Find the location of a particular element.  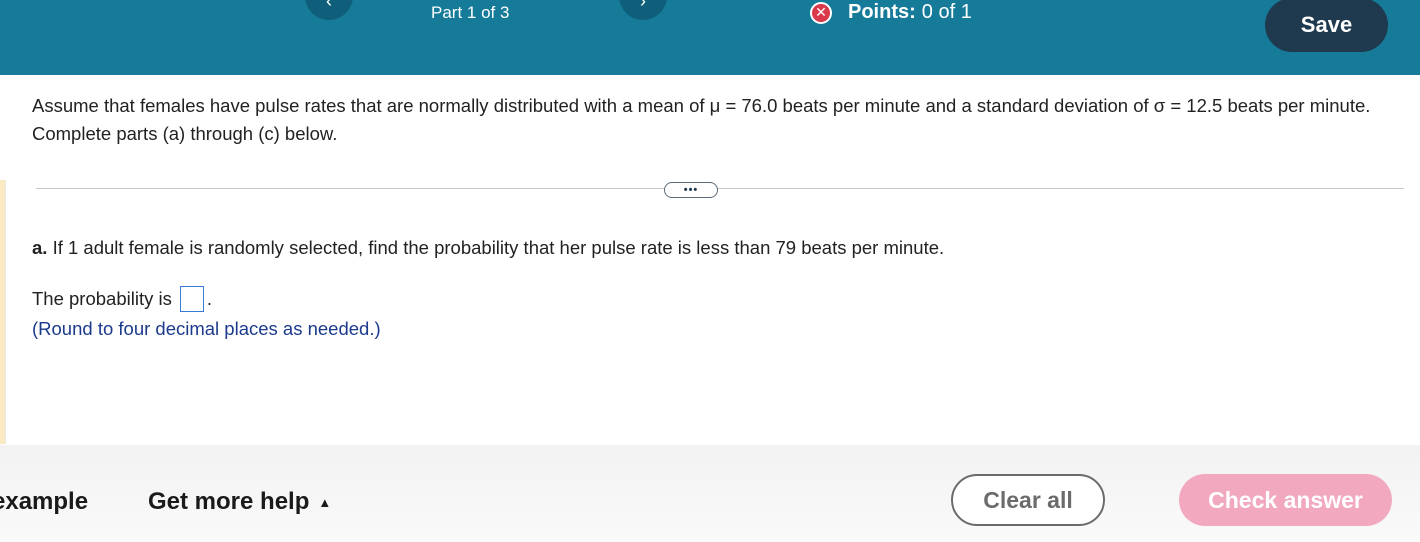

answer-line: The probability is . is located at coordinates (122, 299).